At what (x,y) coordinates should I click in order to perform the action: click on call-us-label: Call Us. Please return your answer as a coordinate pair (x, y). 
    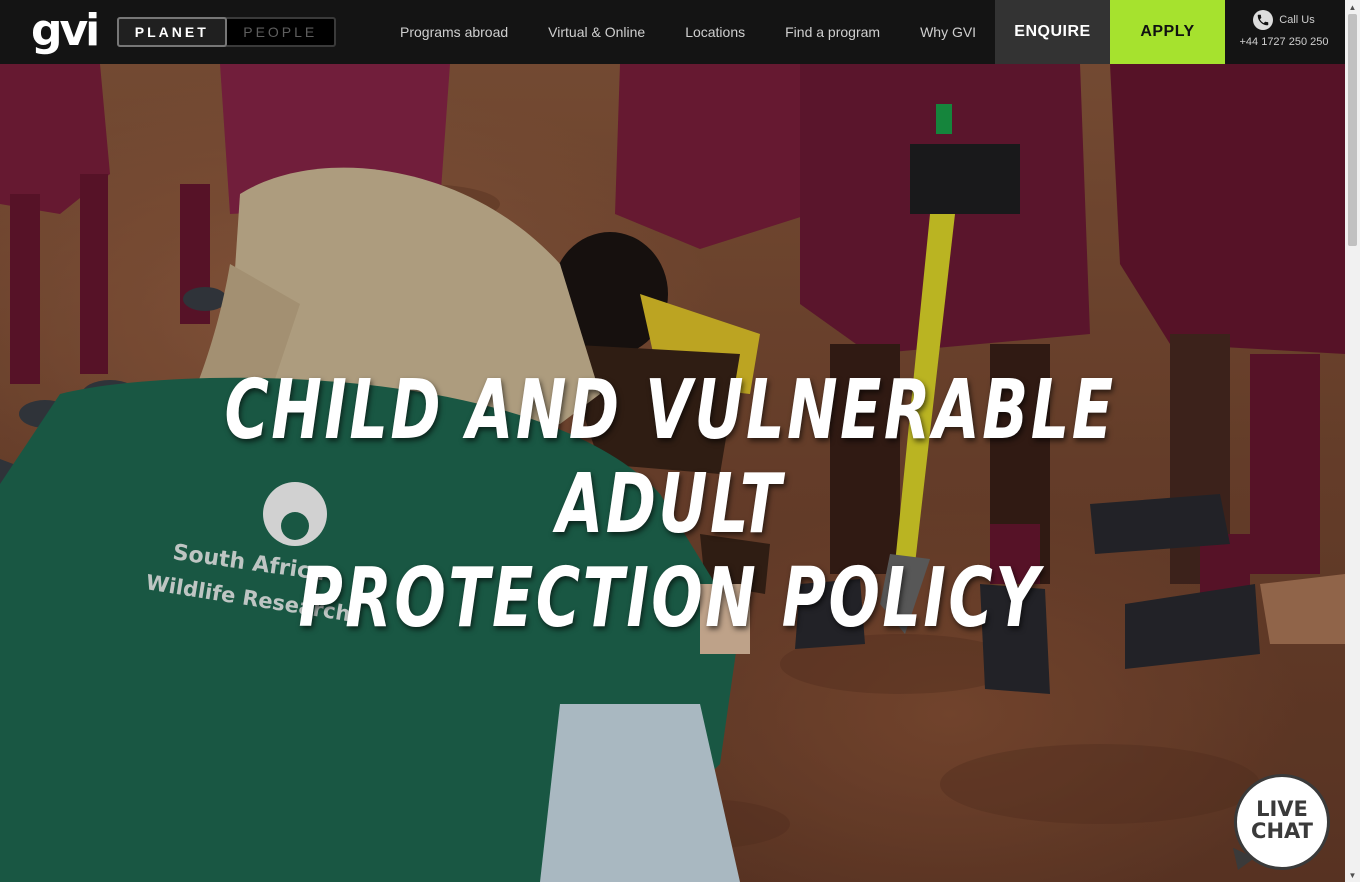
    Looking at the image, I should click on (1297, 20).